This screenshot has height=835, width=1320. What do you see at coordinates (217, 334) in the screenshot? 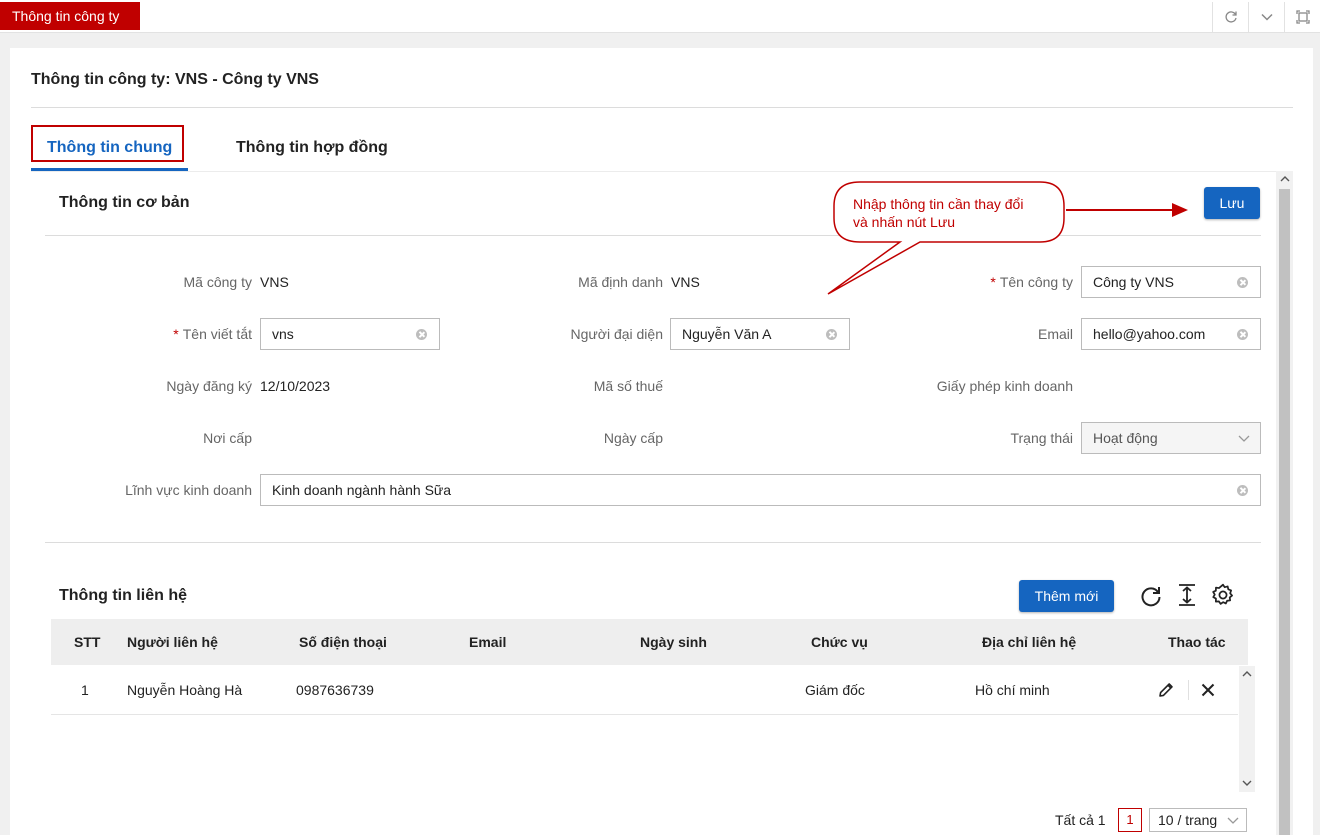
I see `short-name-label-text: Tên viết tắt` at bounding box center [217, 334].